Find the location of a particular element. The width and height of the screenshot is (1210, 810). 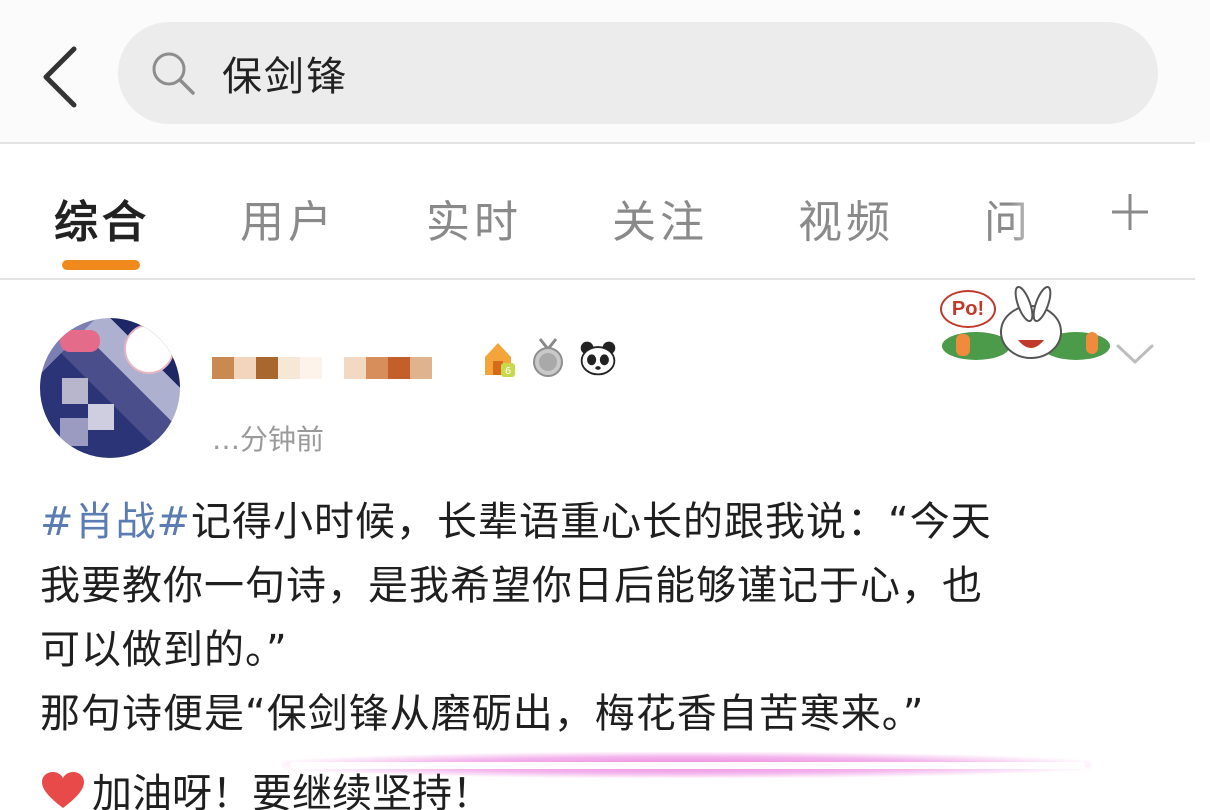

post-line-2: 我要教你一句诗，是我希望你日后能够谨记于心，也 is located at coordinates (511, 586).